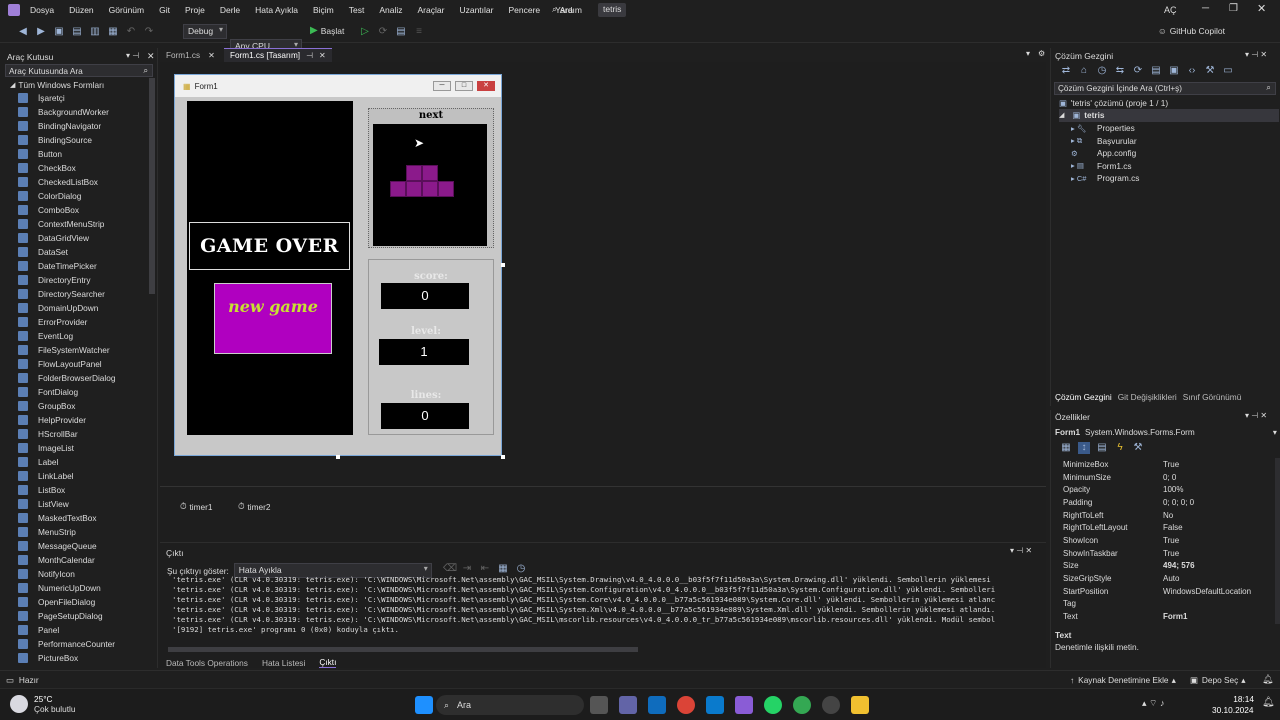 This screenshot has height=720, width=1280. Describe the element at coordinates (1256, 54) in the screenshot. I see `solution-panel-controls: ▾ ⊣ ✕` at that location.